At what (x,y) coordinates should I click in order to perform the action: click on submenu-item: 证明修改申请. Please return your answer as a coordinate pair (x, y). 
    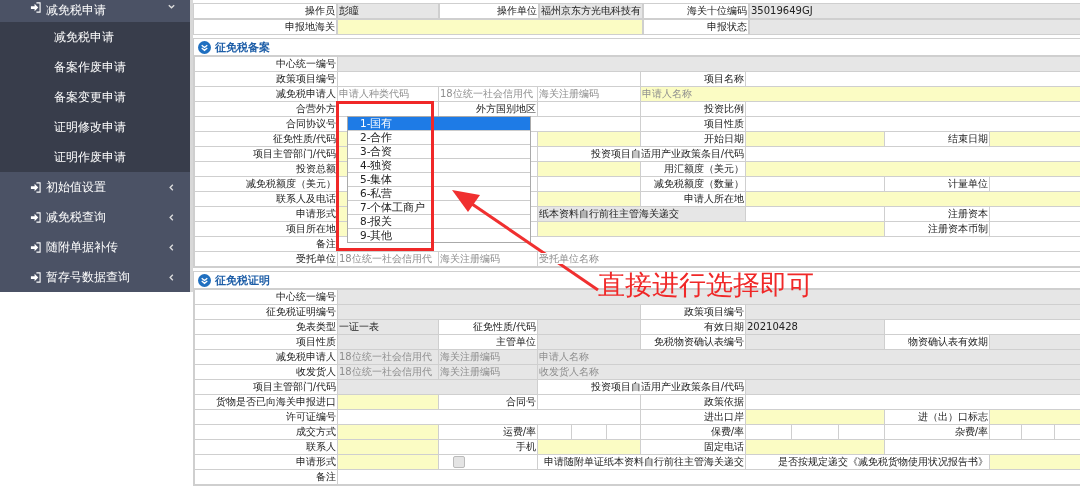
    Looking at the image, I should click on (95, 127).